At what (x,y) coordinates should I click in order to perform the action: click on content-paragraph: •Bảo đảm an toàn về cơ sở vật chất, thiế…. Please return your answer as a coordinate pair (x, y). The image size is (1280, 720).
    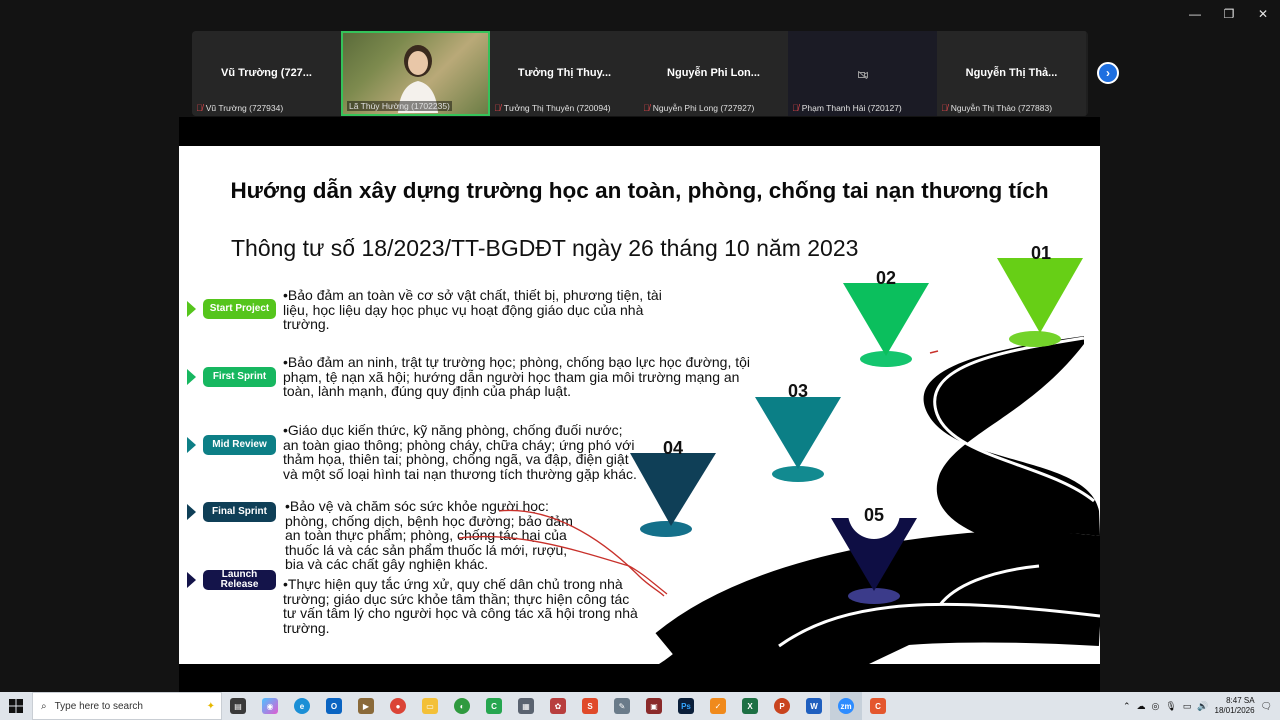
    Looking at the image, I should click on (472, 310).